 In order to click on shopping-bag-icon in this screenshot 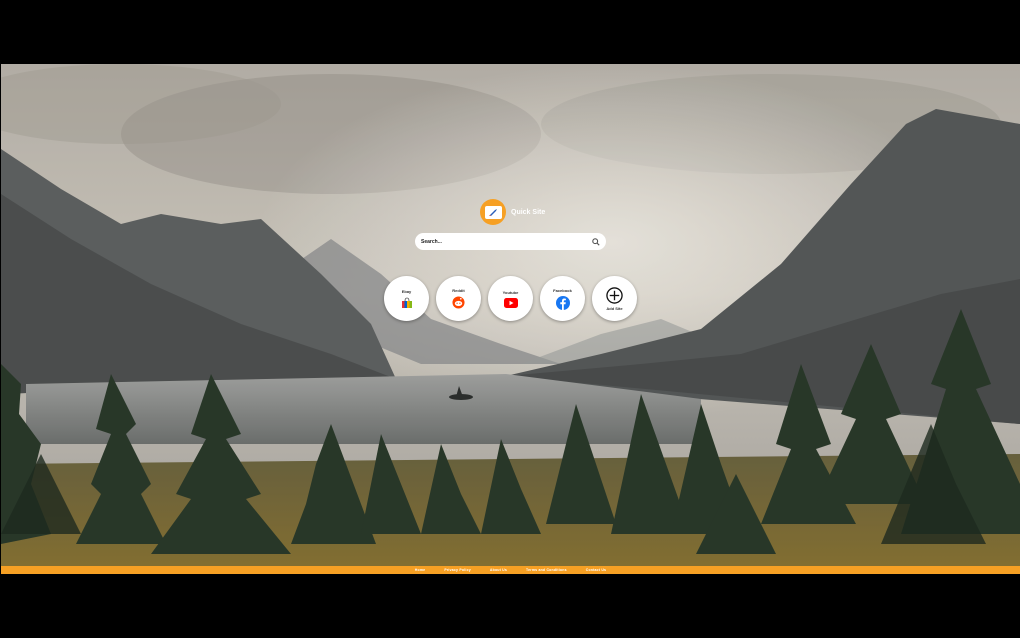, I will do `click(406, 302)`.